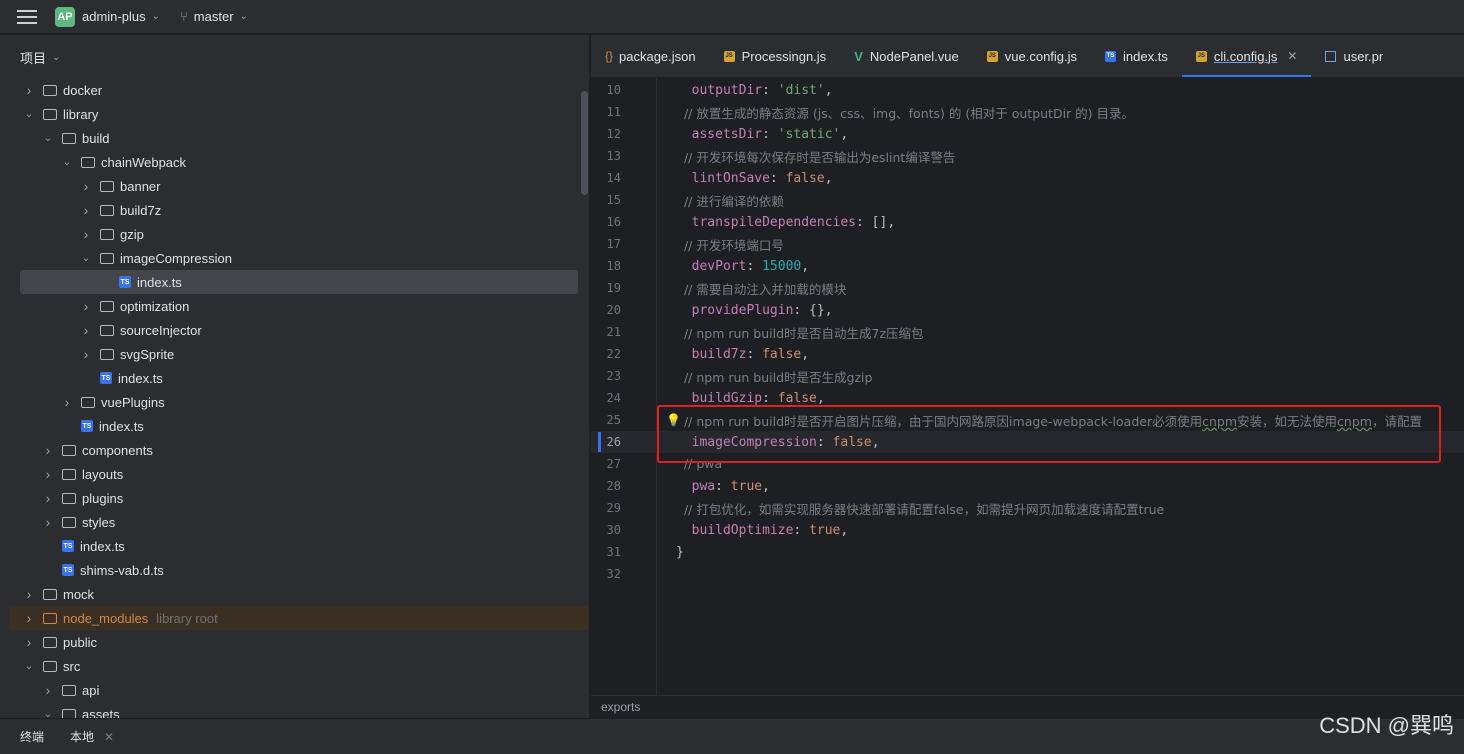  I want to click on git-branch-icon: ⑂, so click(184, 16).